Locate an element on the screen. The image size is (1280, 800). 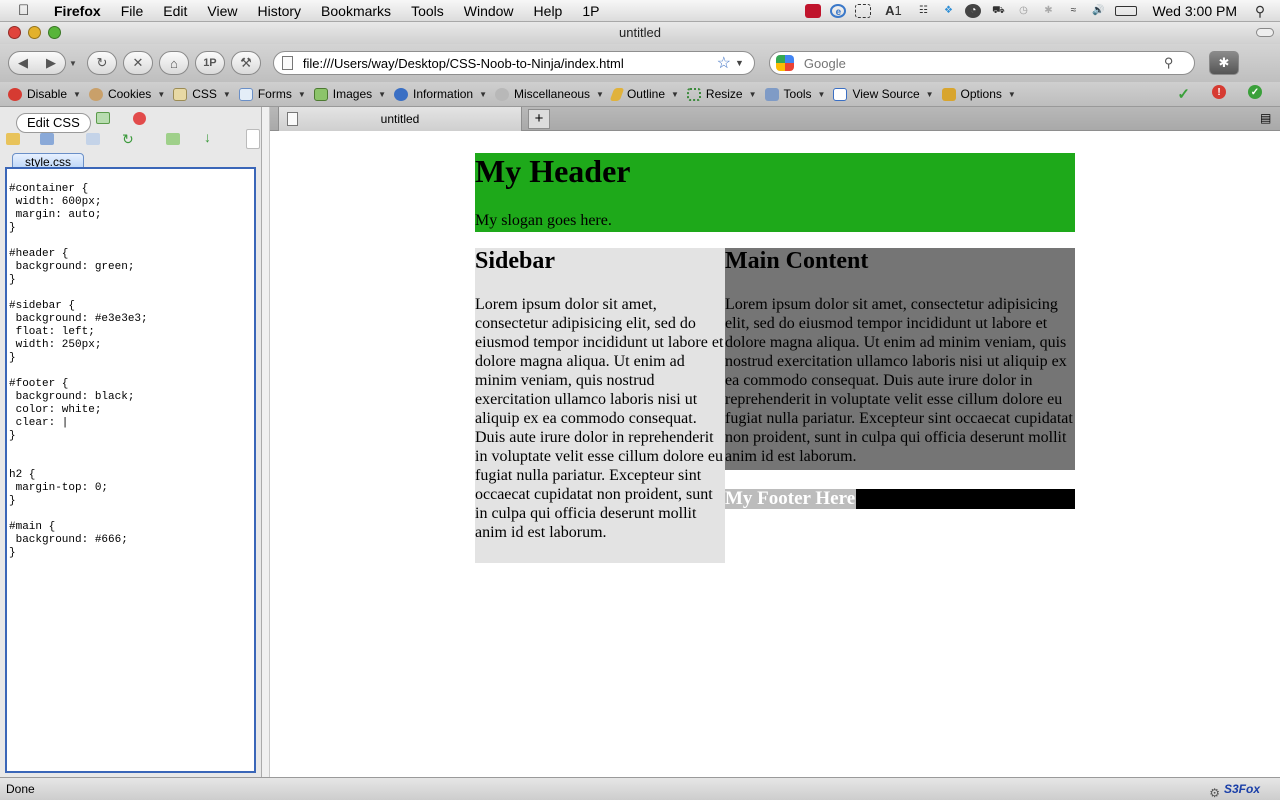
export-icon is located at coordinates (173, 139).